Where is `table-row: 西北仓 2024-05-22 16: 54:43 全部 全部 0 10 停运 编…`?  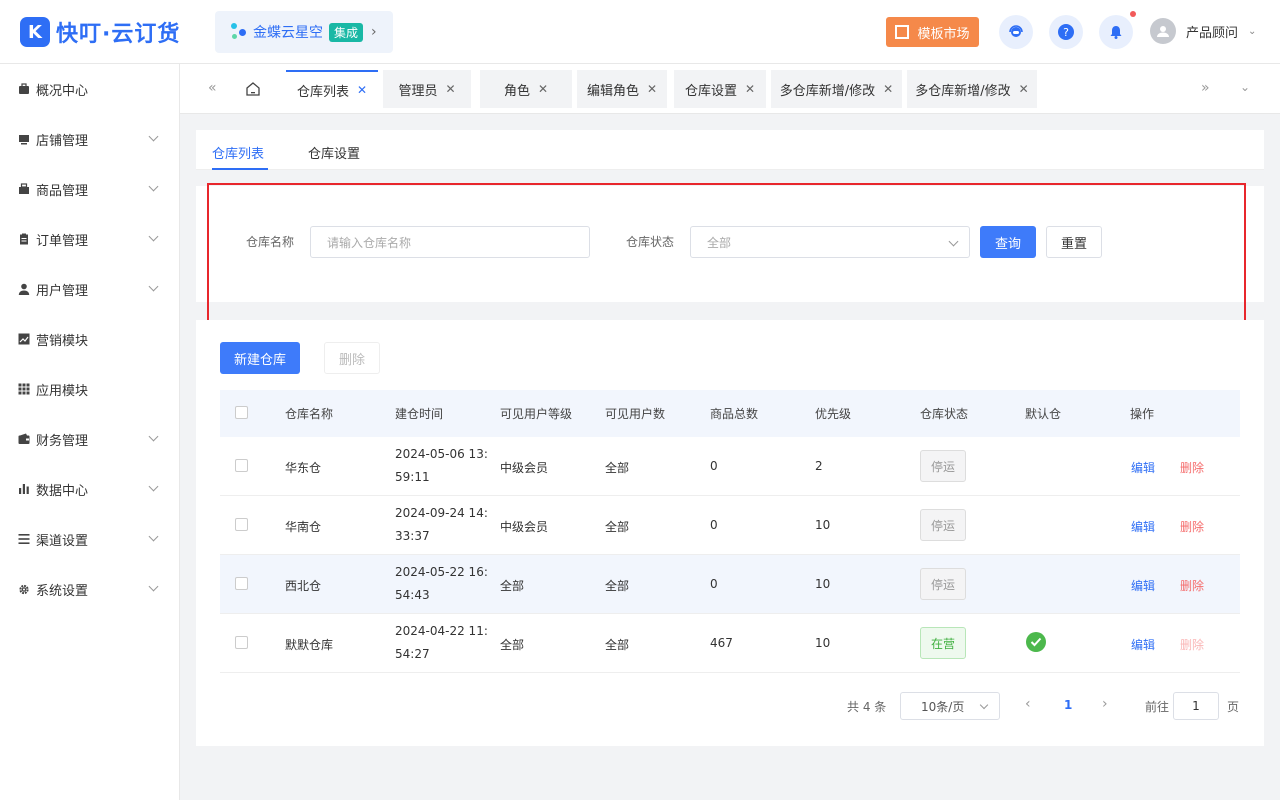
table-row: 西北仓 2024-05-22 16: 54:43 全部 全部 0 10 停运 编… is located at coordinates (730, 584).